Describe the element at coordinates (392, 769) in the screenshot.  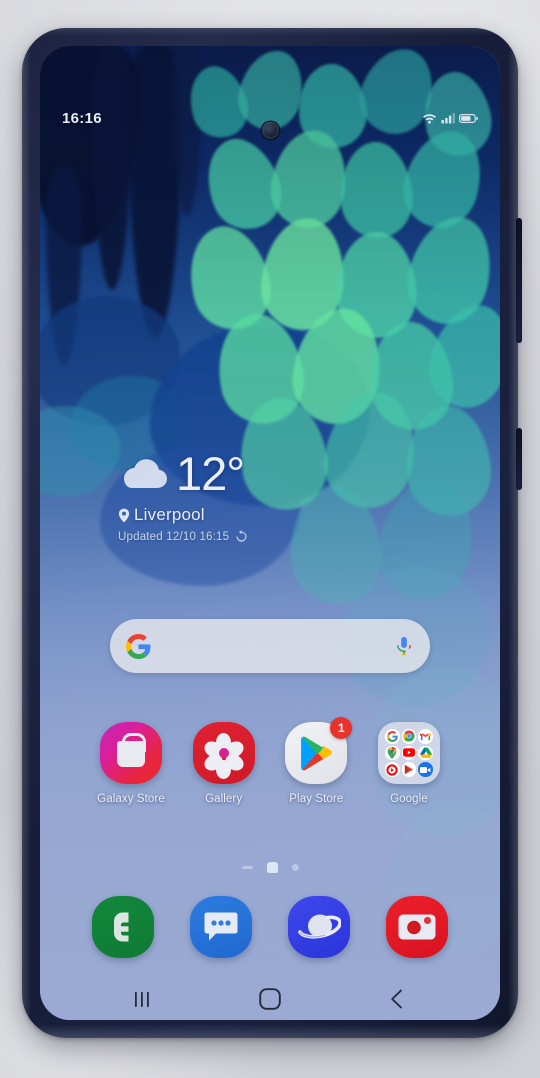
I see `youtube-music-icon` at that location.